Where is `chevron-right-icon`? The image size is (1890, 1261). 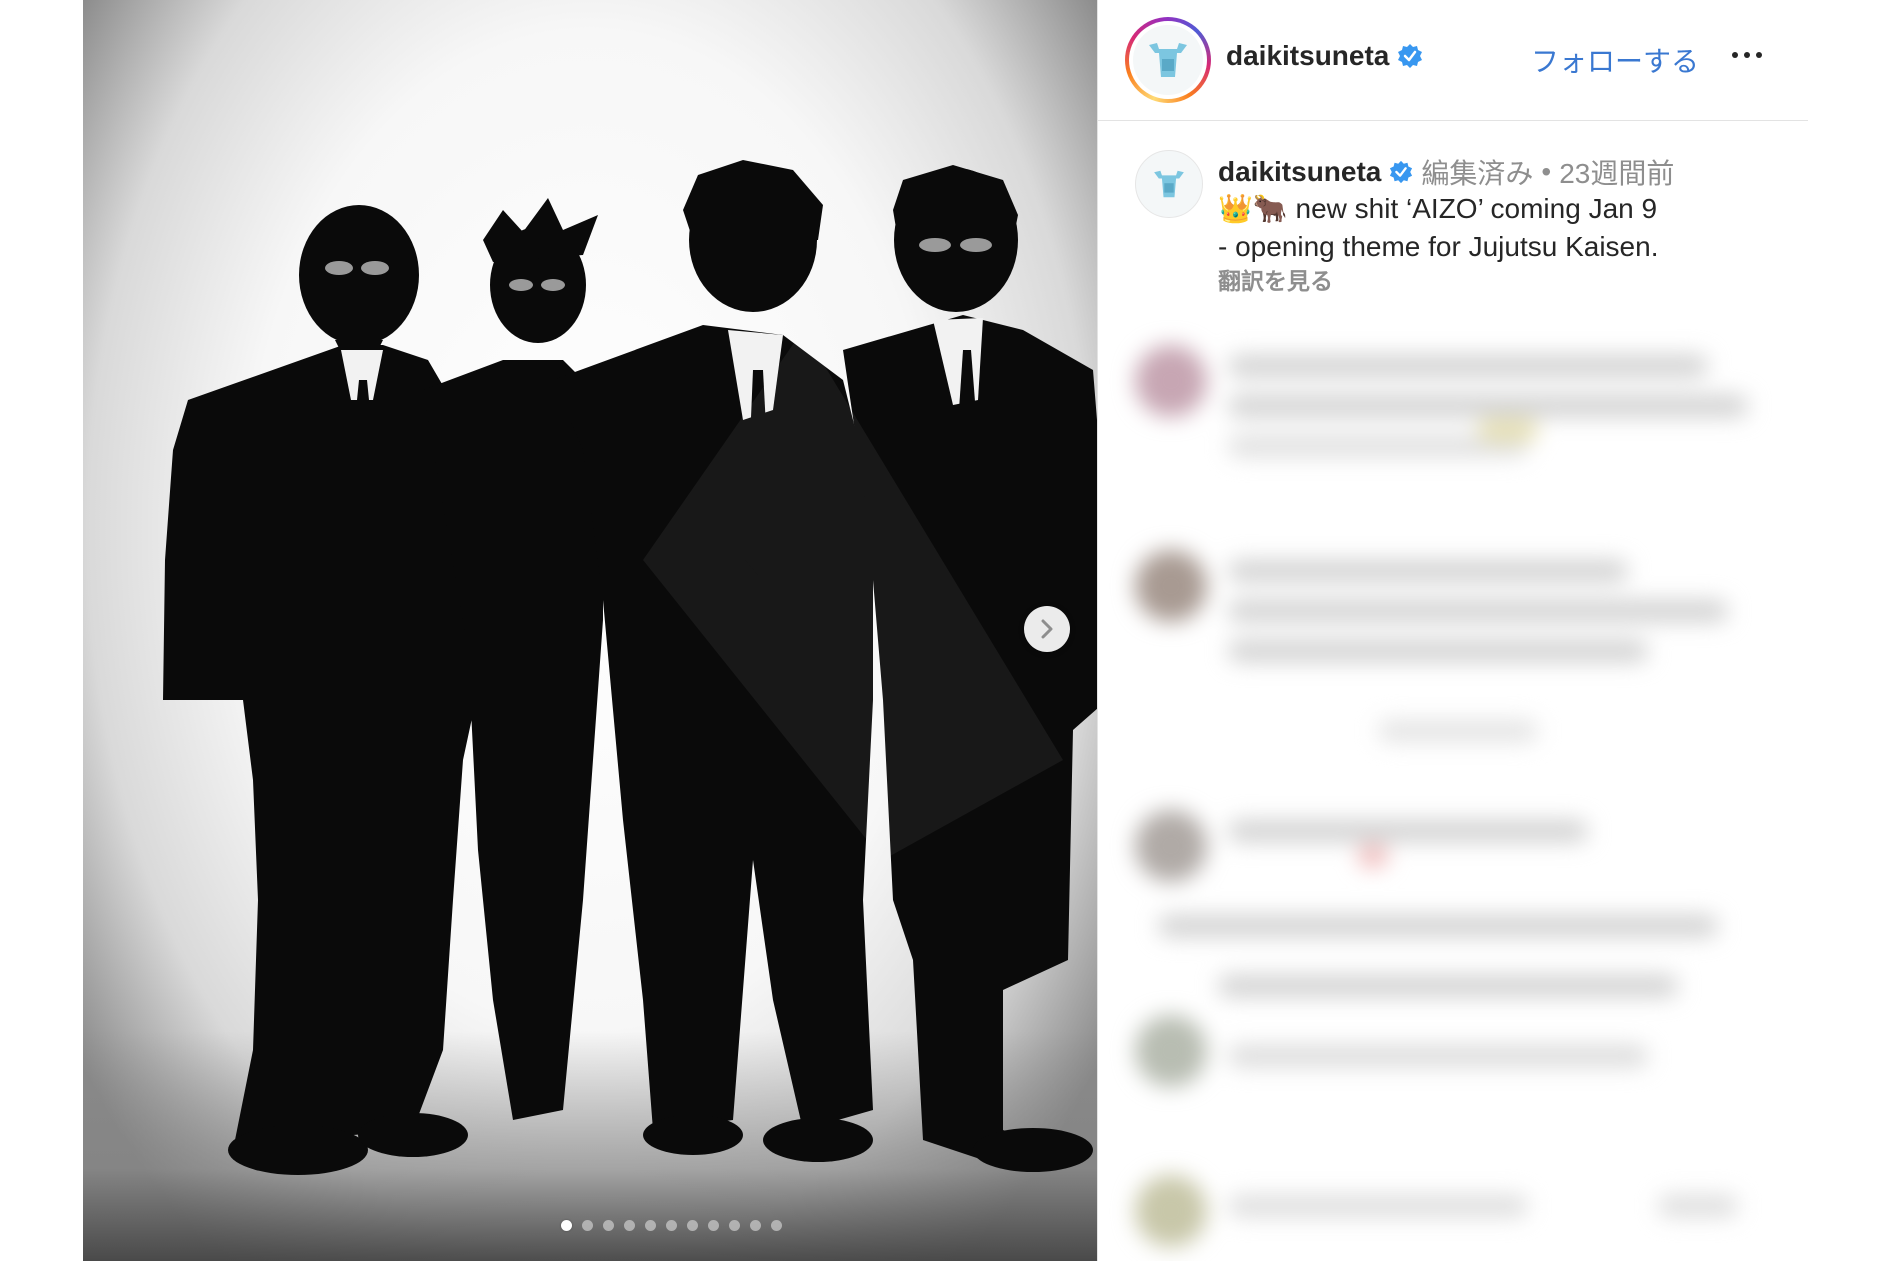 chevron-right-icon is located at coordinates (1047, 629).